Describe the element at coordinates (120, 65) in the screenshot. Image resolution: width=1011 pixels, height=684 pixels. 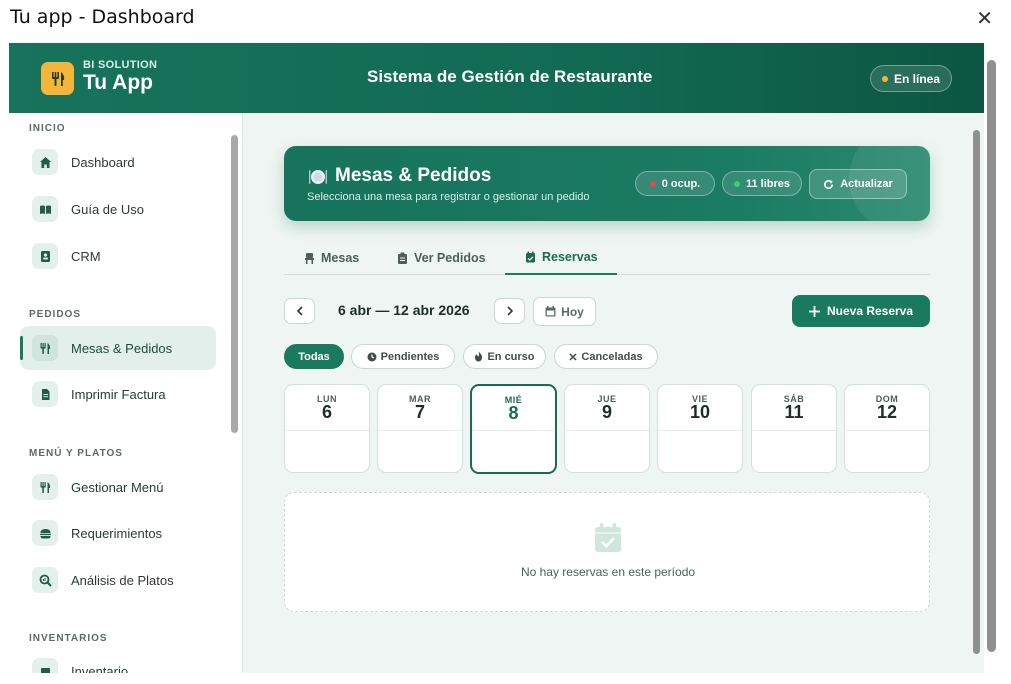
I see `brand-subtitle: BI SOLUTION` at that location.